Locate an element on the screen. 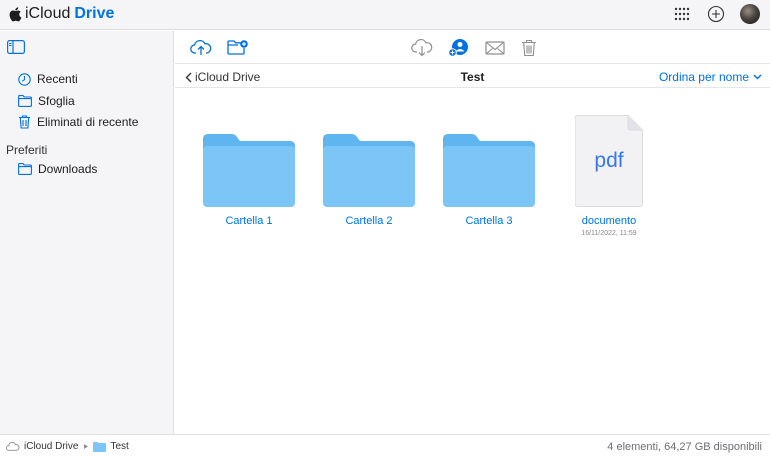 Image resolution: width=770 pixels, height=458 pixels. nav-bar: iCloud Drive Test Ordina per nome is located at coordinates (472, 76).